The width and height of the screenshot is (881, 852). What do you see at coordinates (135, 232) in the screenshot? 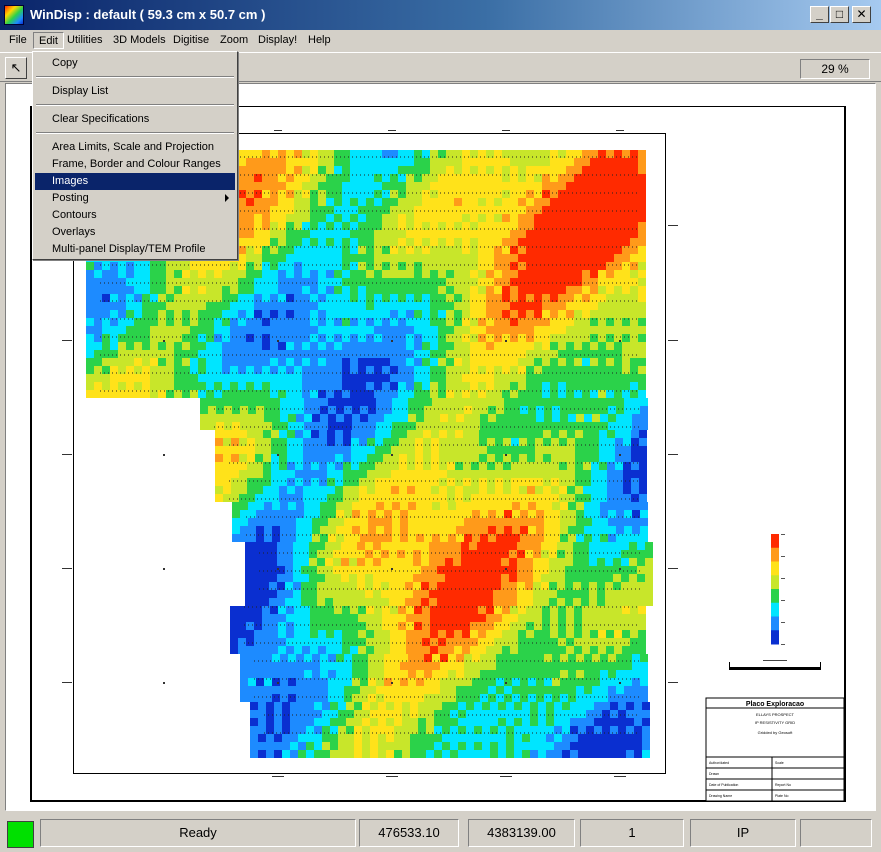
I see `menu-item-overlays: Overlays` at bounding box center [135, 232].